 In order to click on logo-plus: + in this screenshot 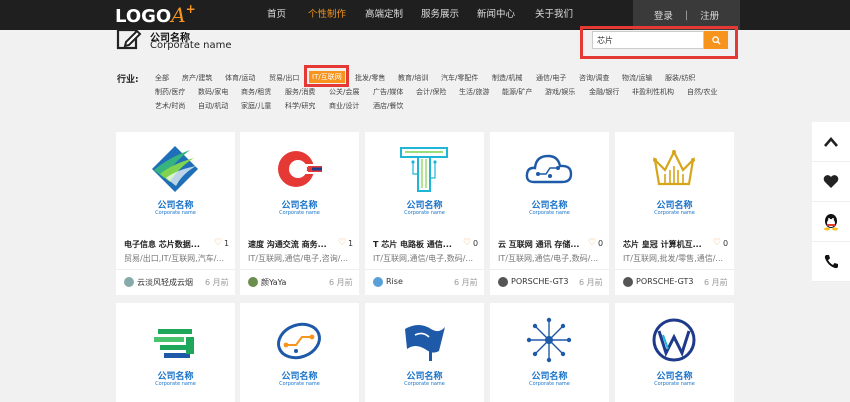, I will do `click(190, 9)`.